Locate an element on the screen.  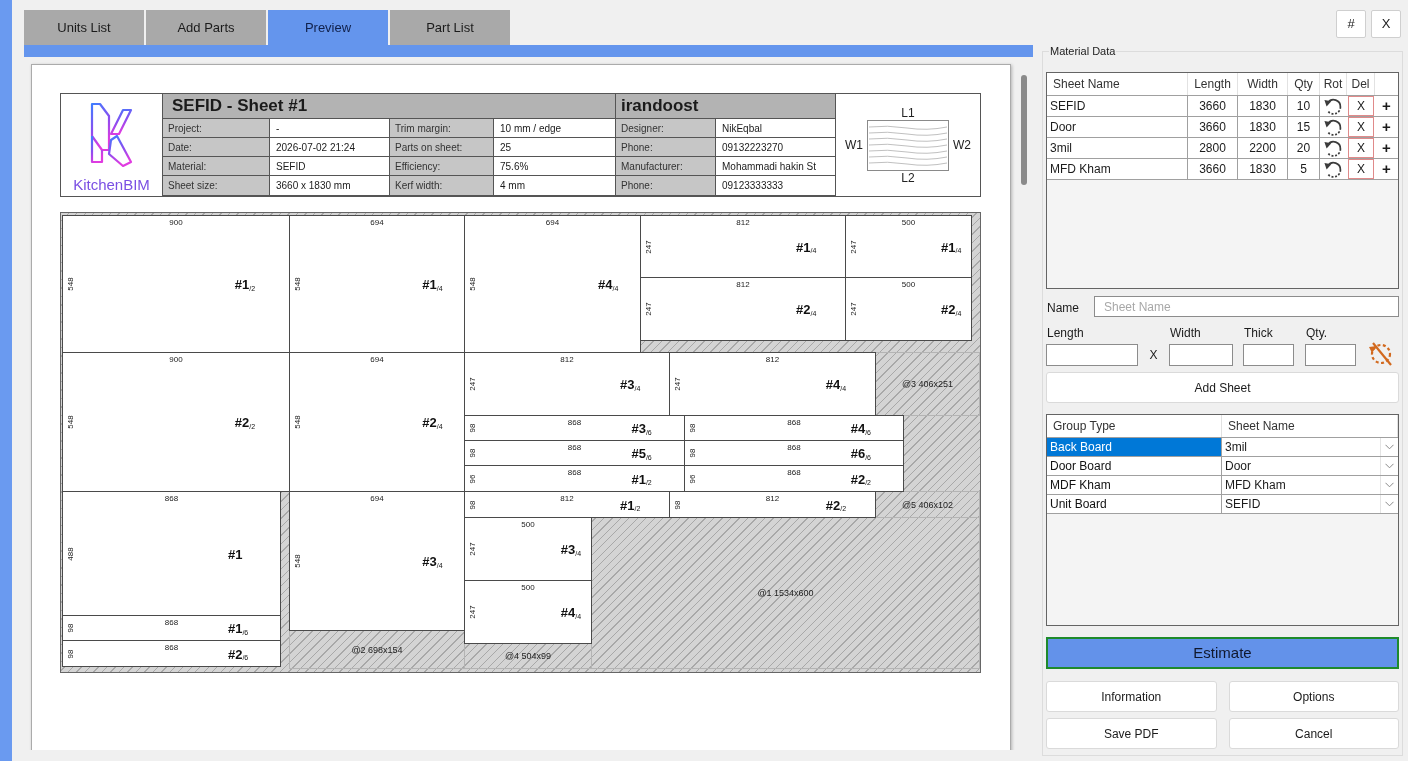
column-header: Sheet Name is located at coordinates (1117, 84).